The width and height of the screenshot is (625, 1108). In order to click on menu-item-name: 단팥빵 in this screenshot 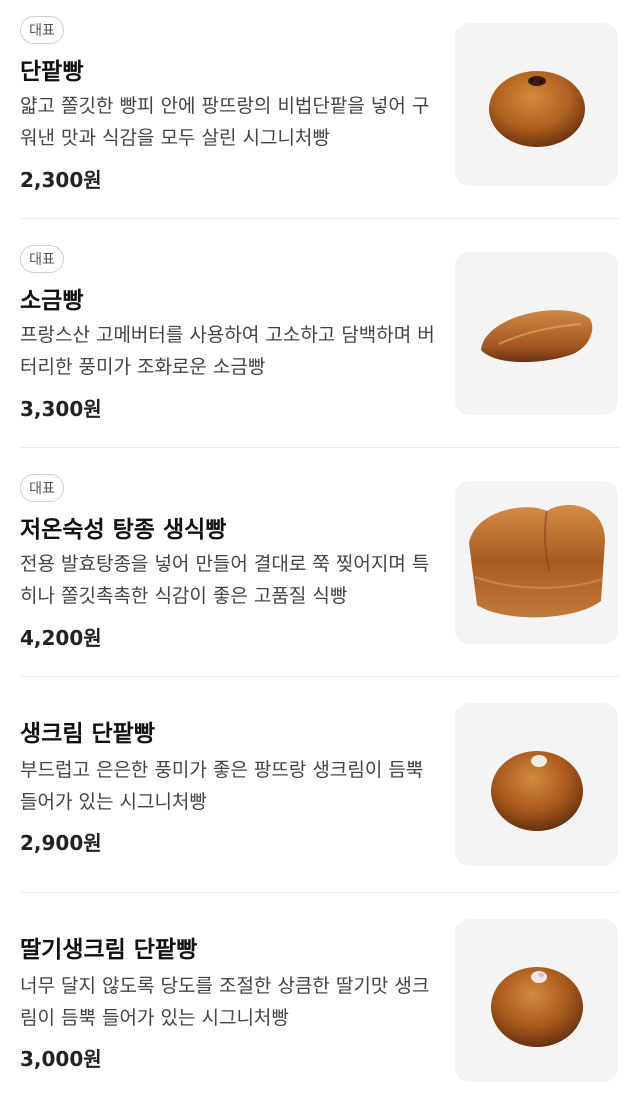, I will do `click(52, 72)`.